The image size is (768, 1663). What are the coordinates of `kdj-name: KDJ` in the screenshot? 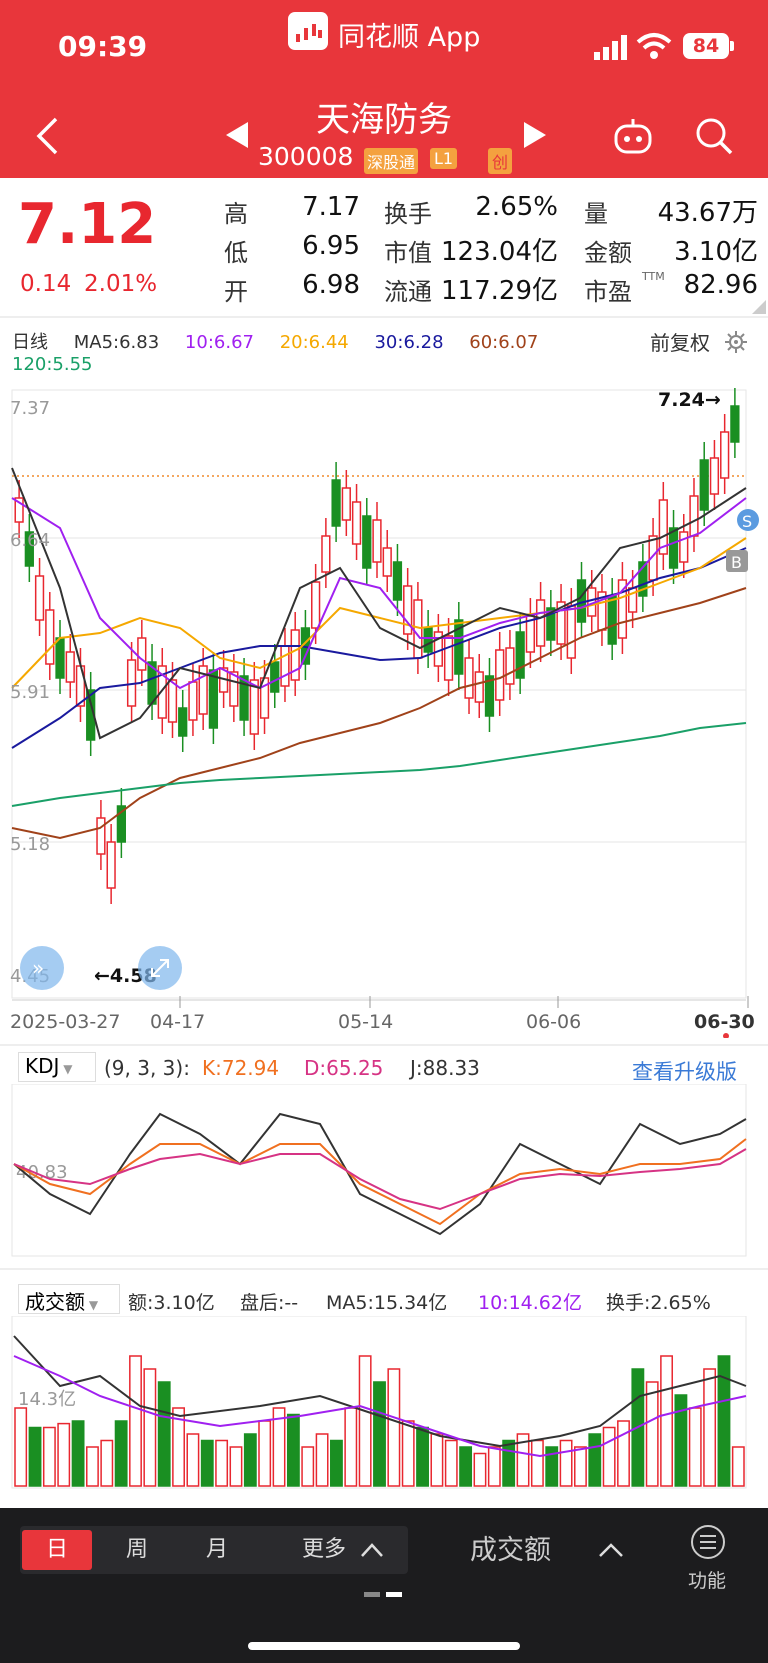 It's located at (42, 1066).